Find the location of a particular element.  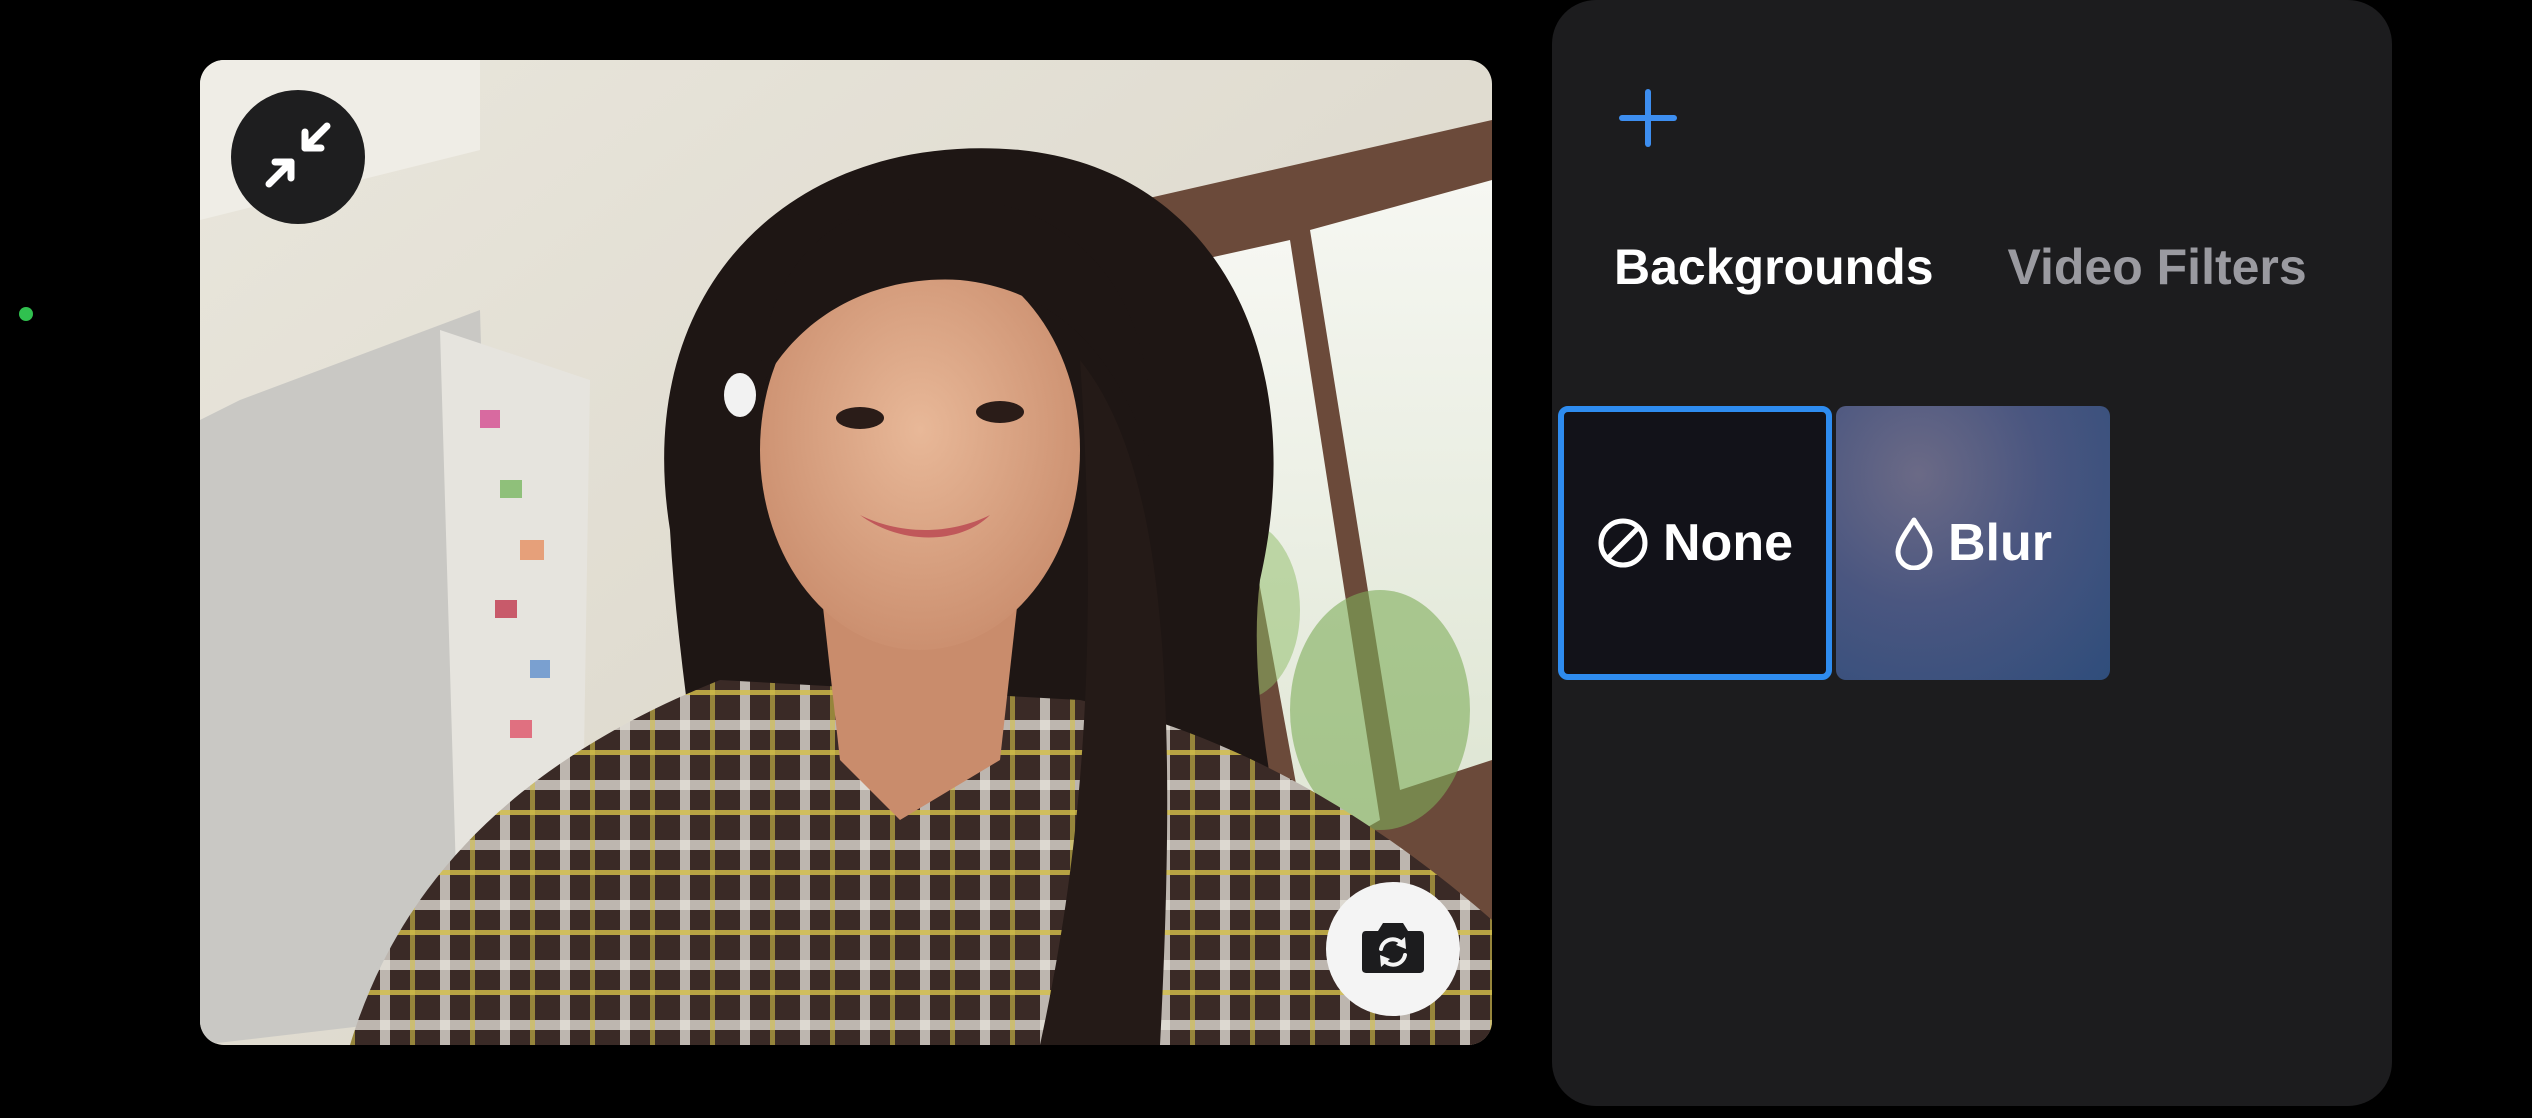

minimize-preview-button is located at coordinates (298, 157).